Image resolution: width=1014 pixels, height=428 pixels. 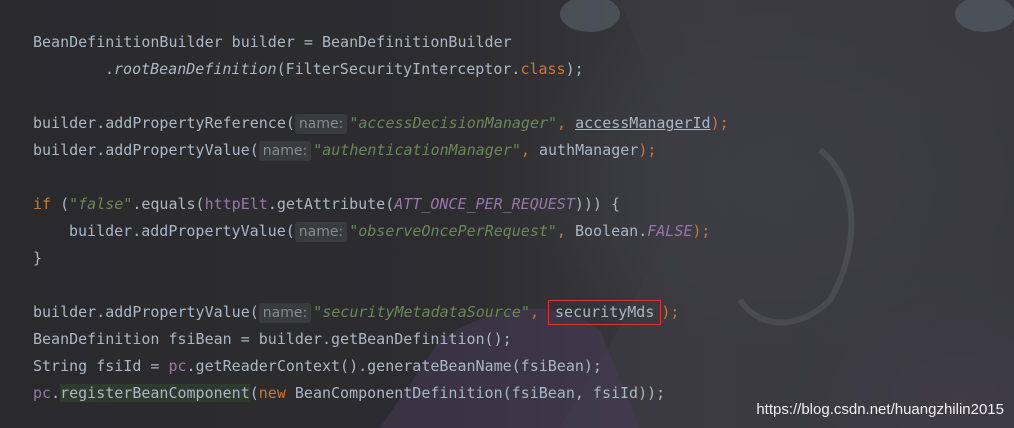 What do you see at coordinates (168, 204) in the screenshot?
I see `code-text: .equals(` at bounding box center [168, 204].